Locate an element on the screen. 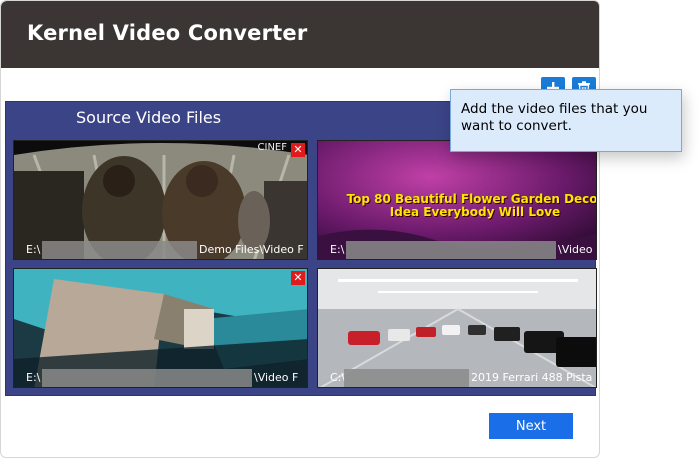 The image size is (700, 460). title-bar: Kernel Video Converter is located at coordinates (300, 34).